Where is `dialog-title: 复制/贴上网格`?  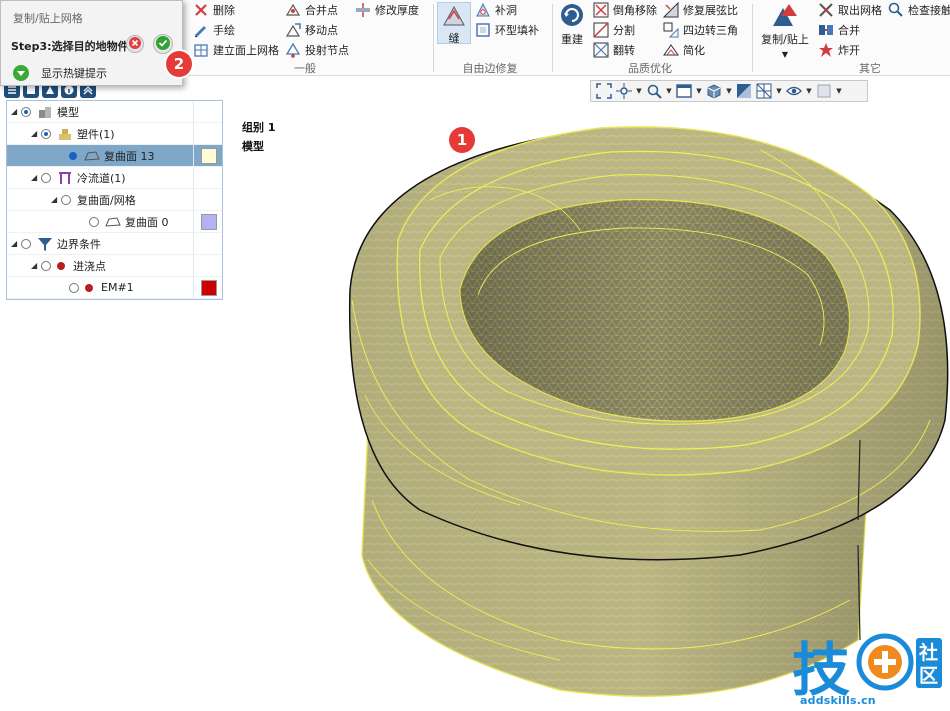 dialog-title: 复制/贴上网格 is located at coordinates (48, 18).